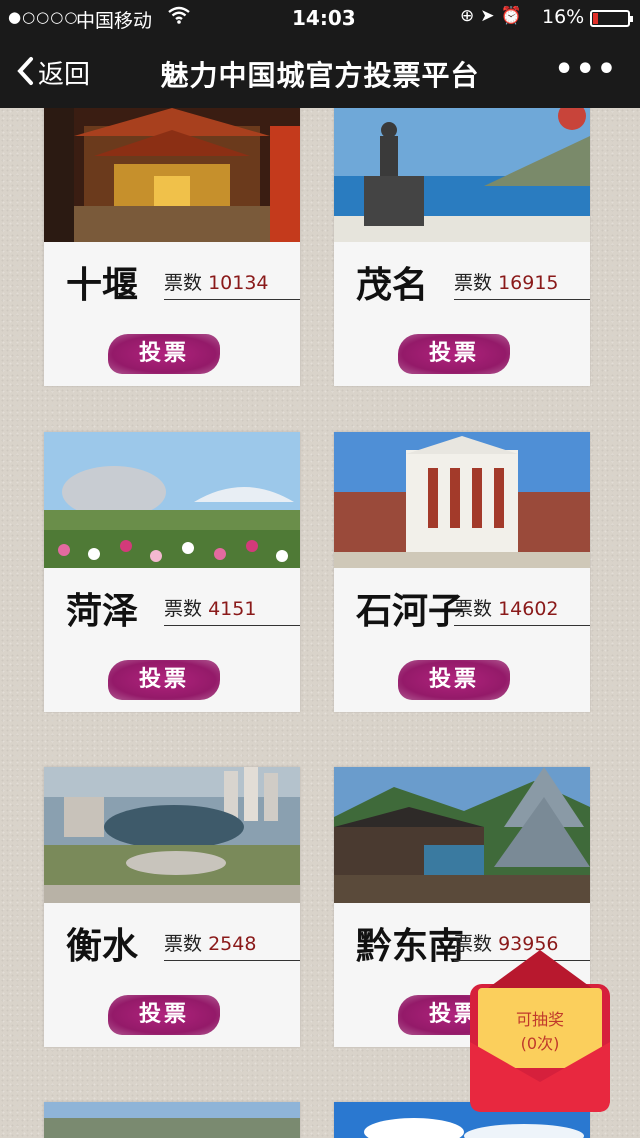 The width and height of the screenshot is (640, 1138). Describe the element at coordinates (410, 946) in the screenshot. I see `city-name: 黔东南` at that location.